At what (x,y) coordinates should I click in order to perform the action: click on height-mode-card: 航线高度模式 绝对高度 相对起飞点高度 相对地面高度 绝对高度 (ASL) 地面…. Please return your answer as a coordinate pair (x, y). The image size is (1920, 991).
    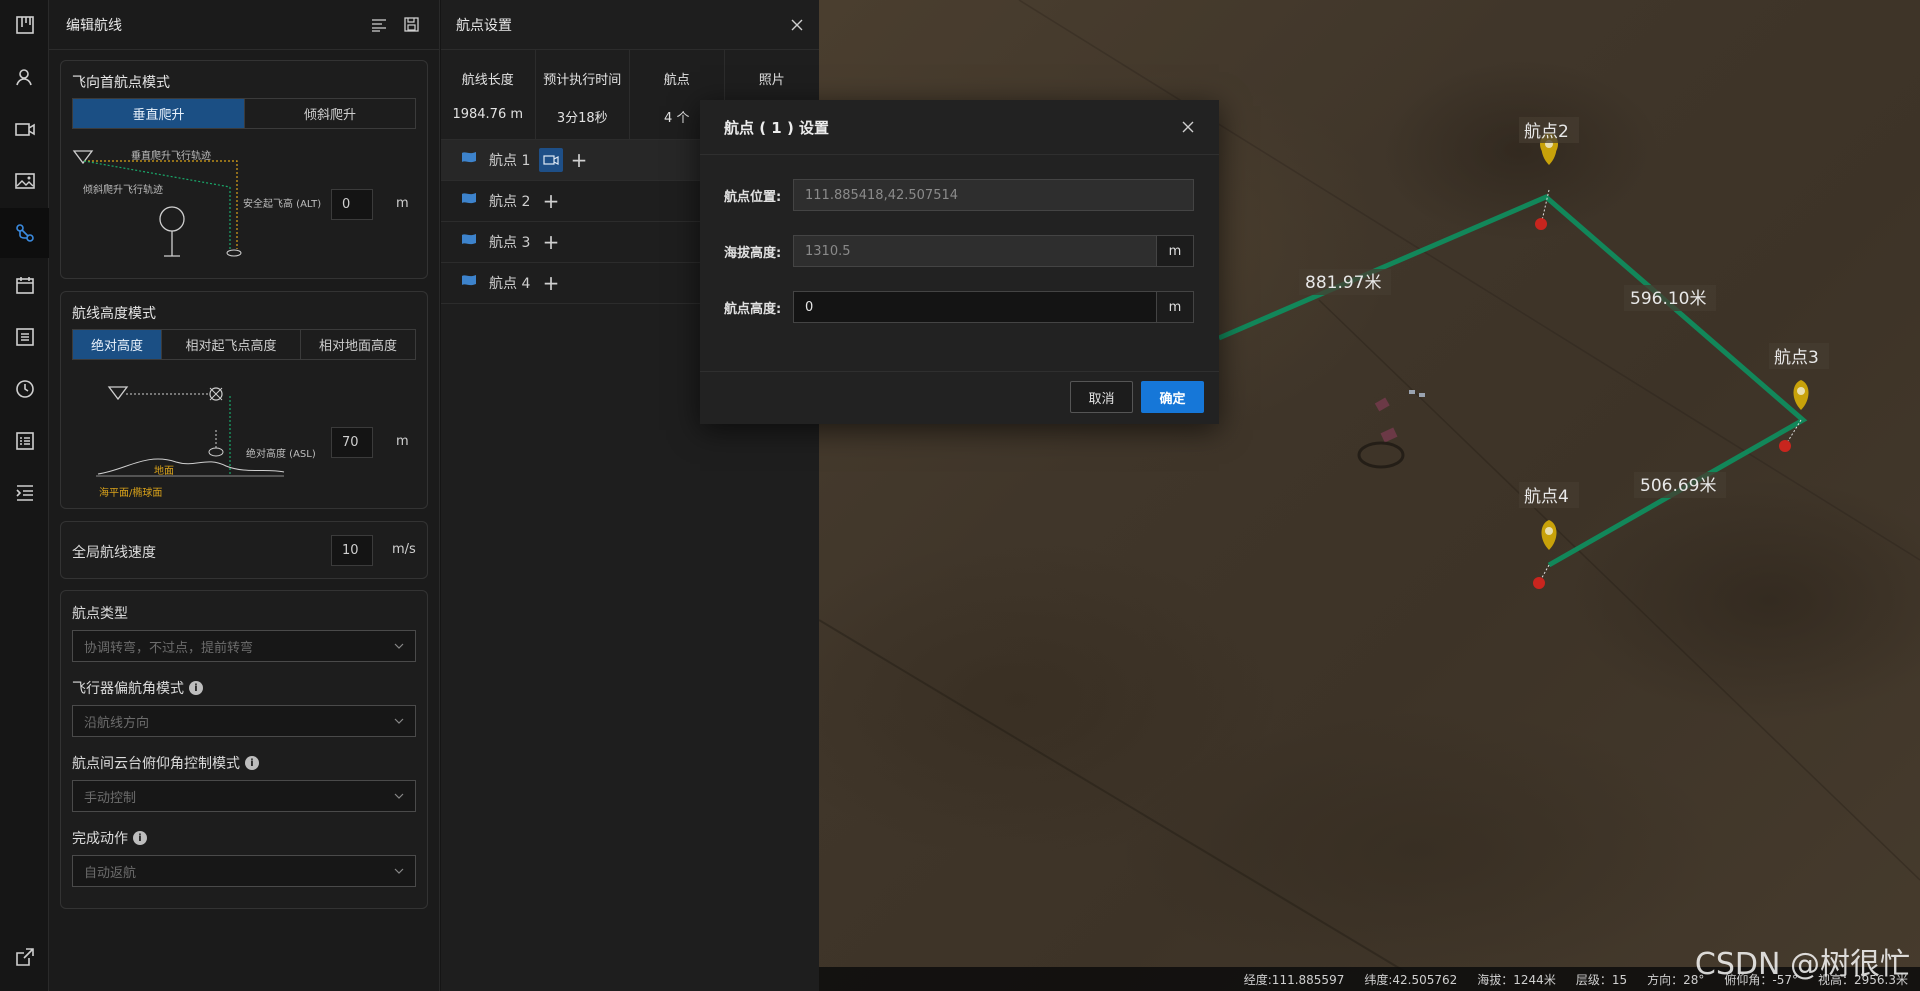
    Looking at the image, I should click on (244, 400).